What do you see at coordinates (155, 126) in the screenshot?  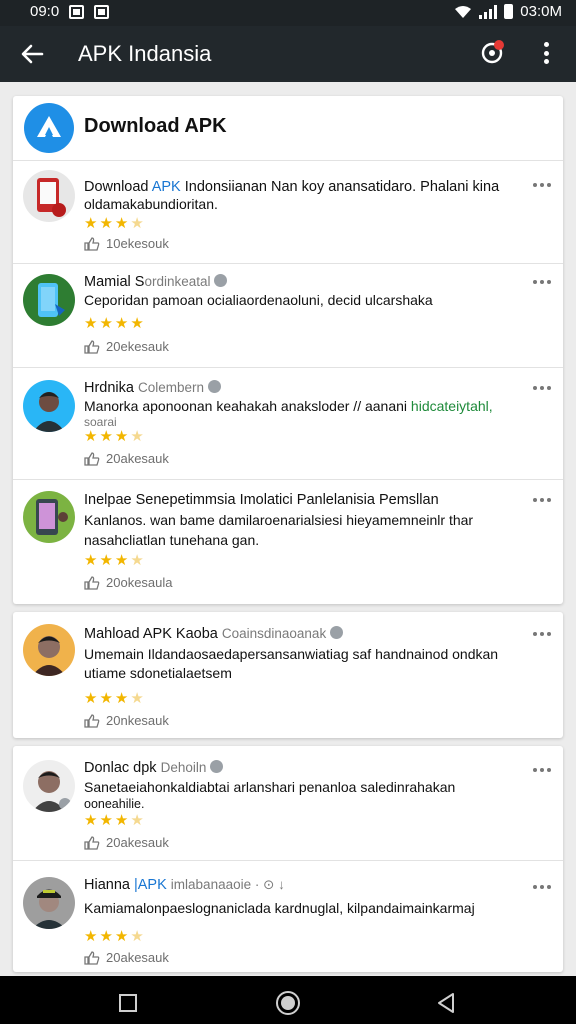 I see `card-title: Download APK` at bounding box center [155, 126].